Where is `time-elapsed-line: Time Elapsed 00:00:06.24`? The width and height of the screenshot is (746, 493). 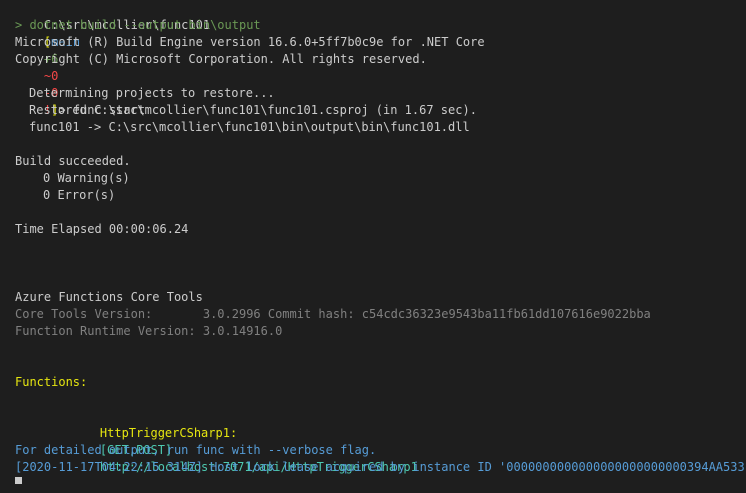
time-elapsed-line: Time Elapsed 00:00:06.24 is located at coordinates (102, 229).